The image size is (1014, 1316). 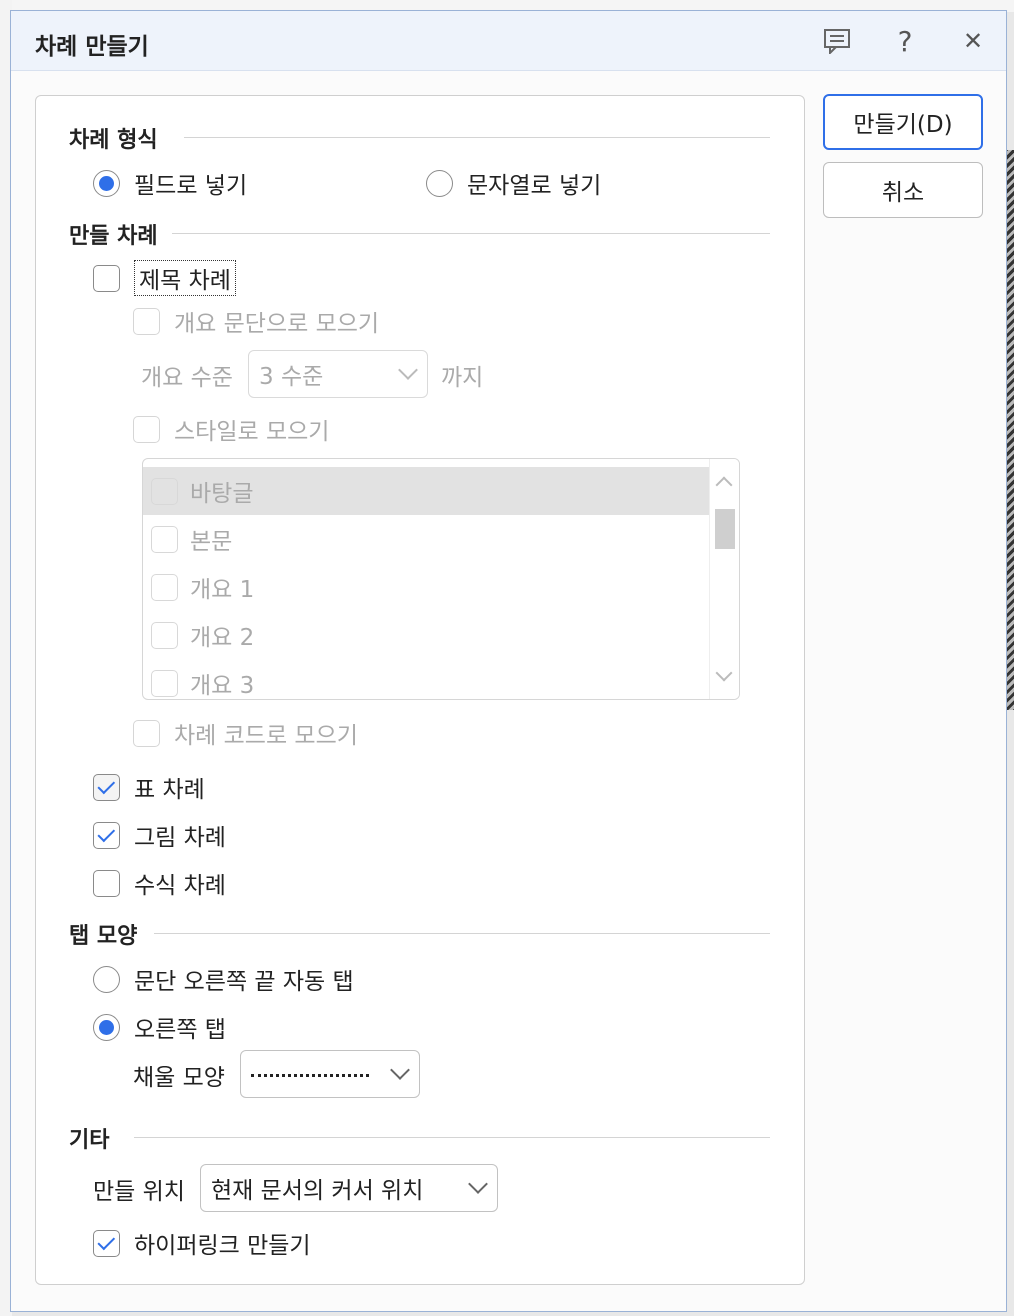 What do you see at coordinates (222, 590) in the screenshot?
I see `list-item-label: 개요 1` at bounding box center [222, 590].